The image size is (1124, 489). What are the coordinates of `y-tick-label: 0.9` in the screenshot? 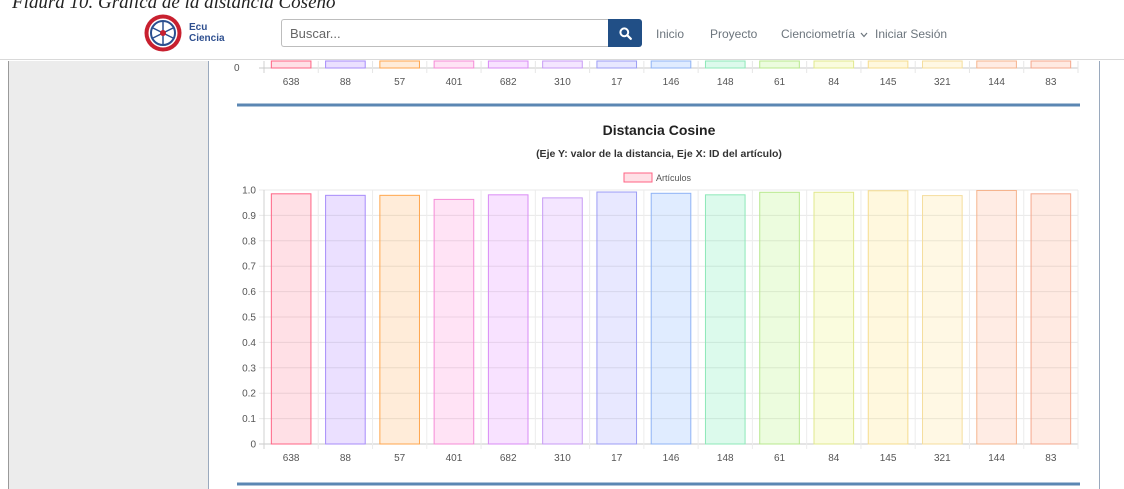 It's located at (249, 216).